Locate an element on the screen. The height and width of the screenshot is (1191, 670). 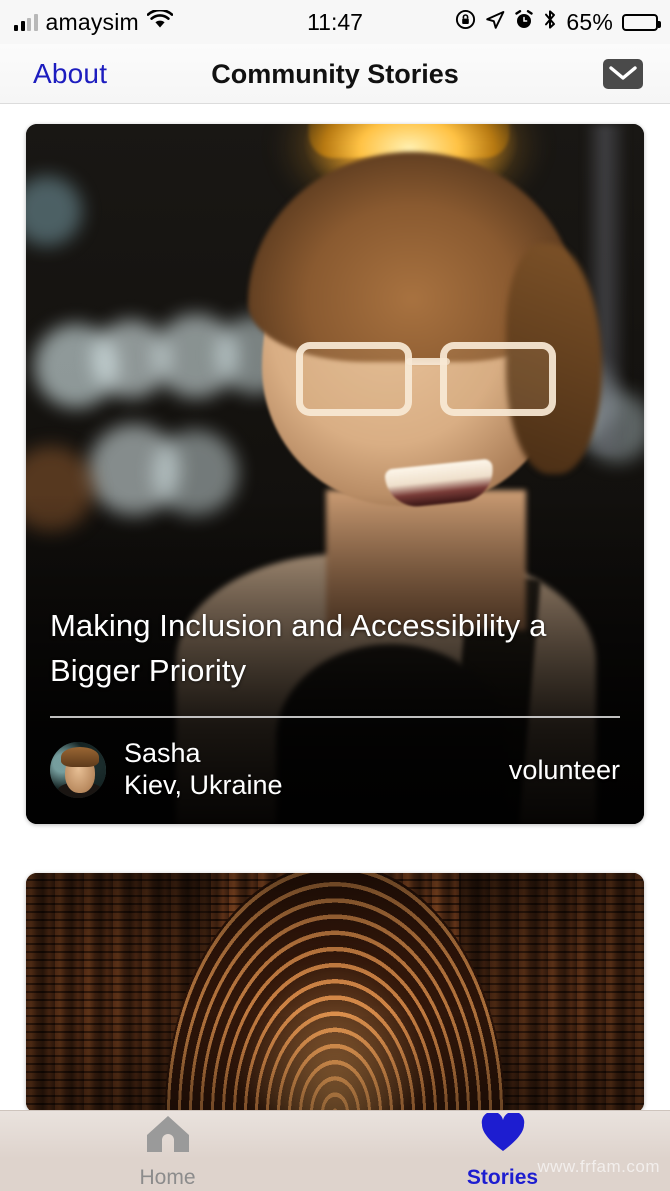
tab-home: Home is located at coordinates (167, 1151).